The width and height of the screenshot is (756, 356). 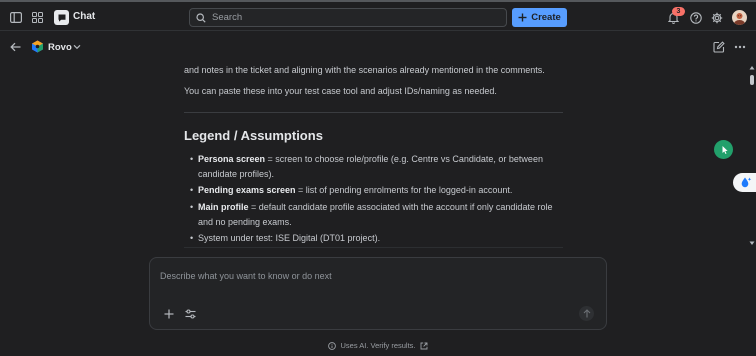 What do you see at coordinates (716, 17) in the screenshot?
I see `gear-icon` at bounding box center [716, 17].